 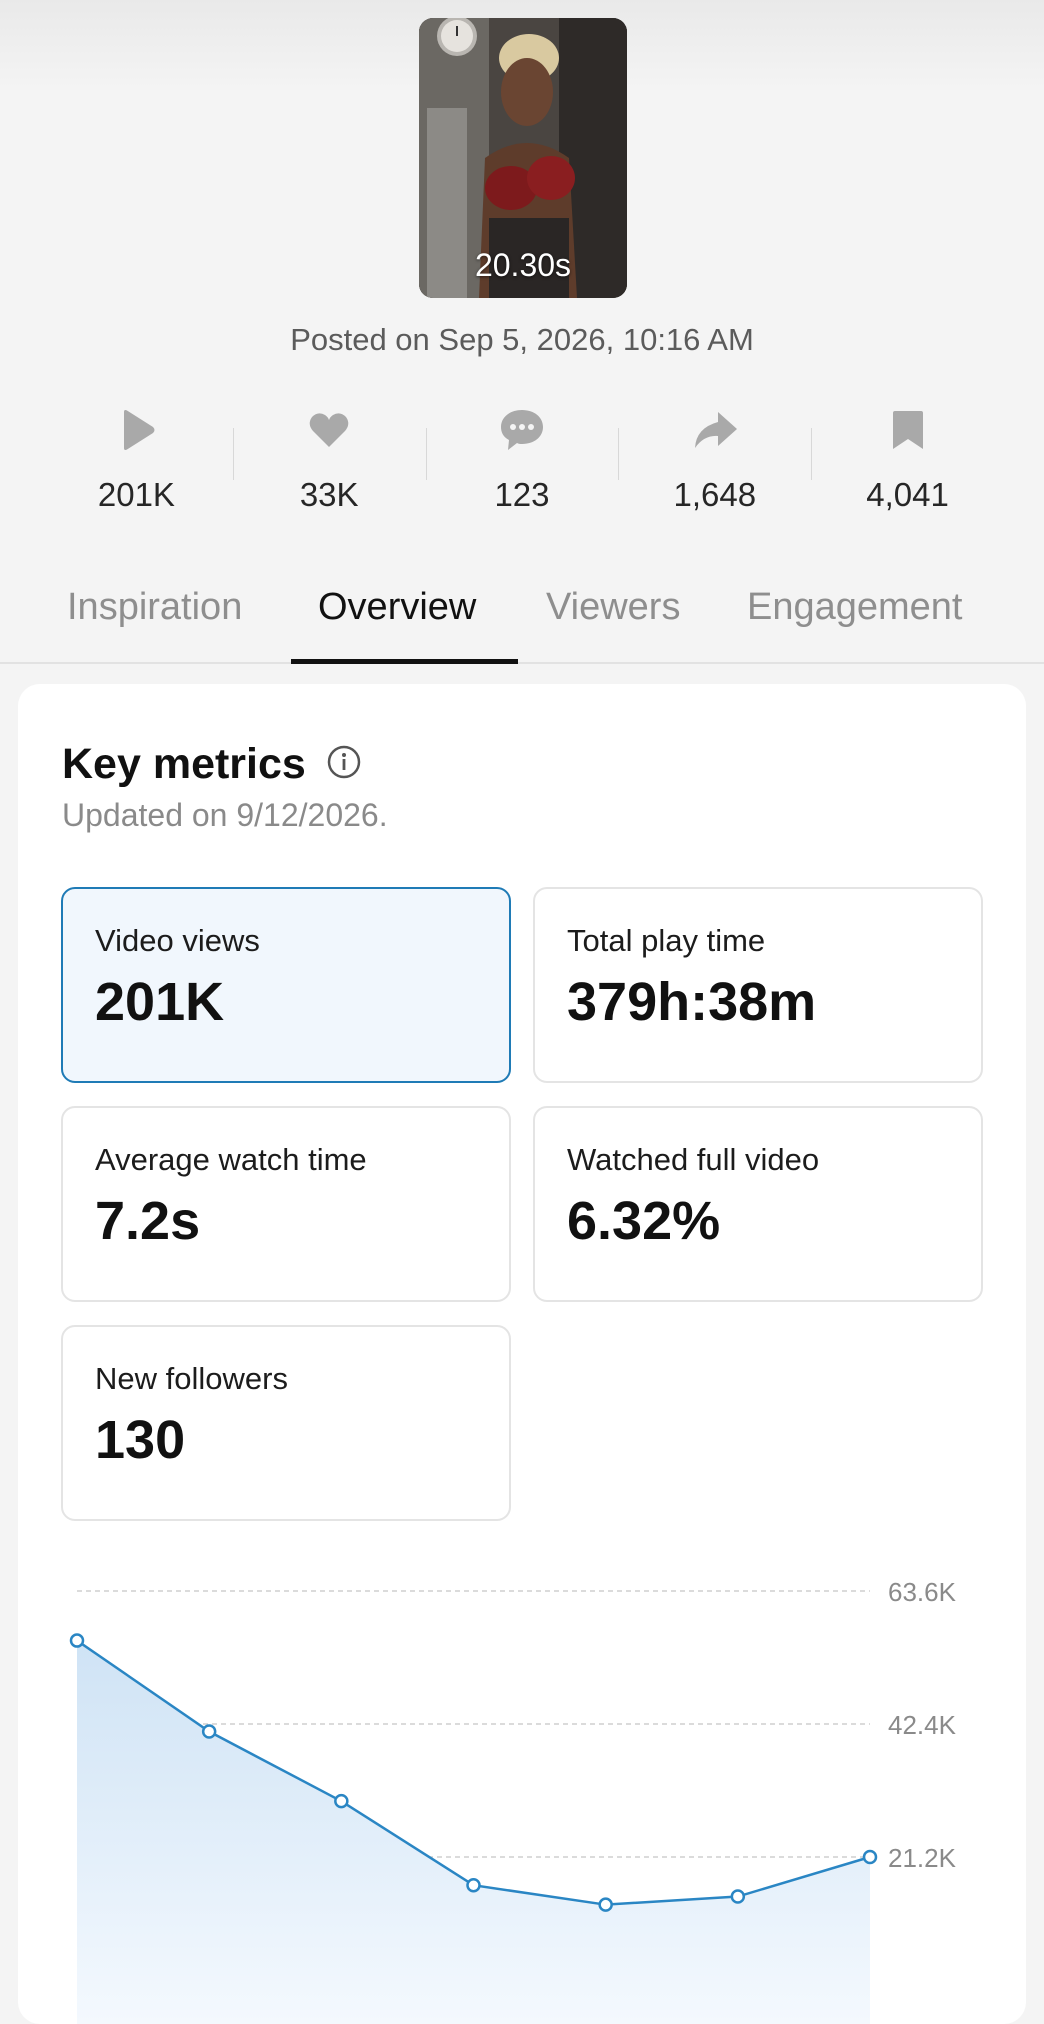 What do you see at coordinates (473, 1832) in the screenshot?
I see `chart-area-fill` at bounding box center [473, 1832].